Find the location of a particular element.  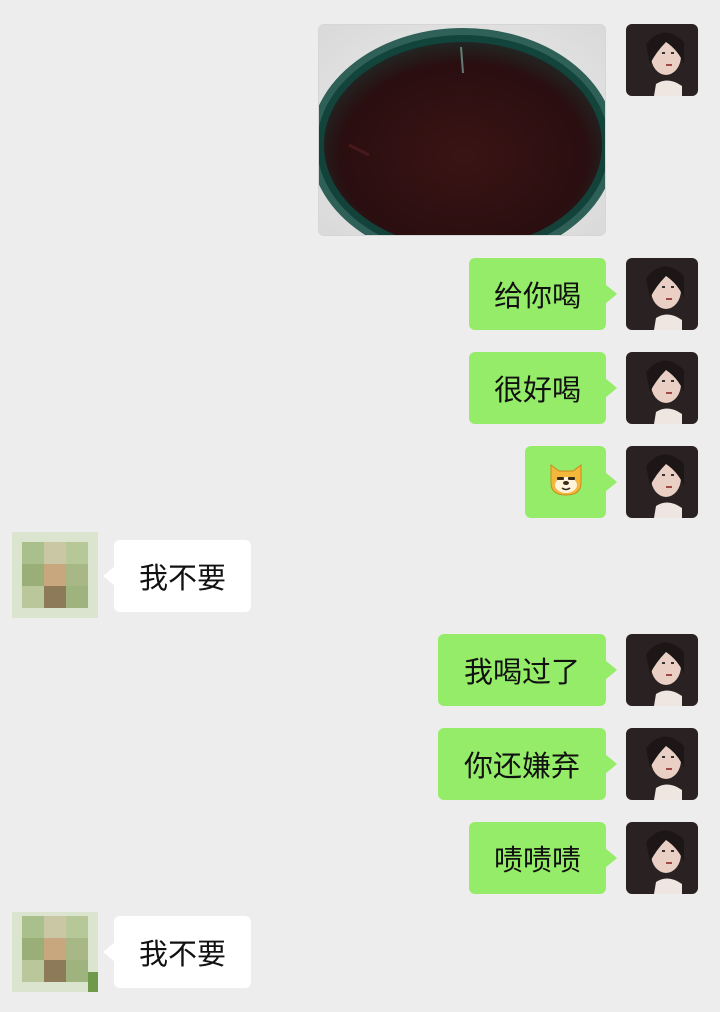

message-row-self: 给你喝 is located at coordinates (360, 294).